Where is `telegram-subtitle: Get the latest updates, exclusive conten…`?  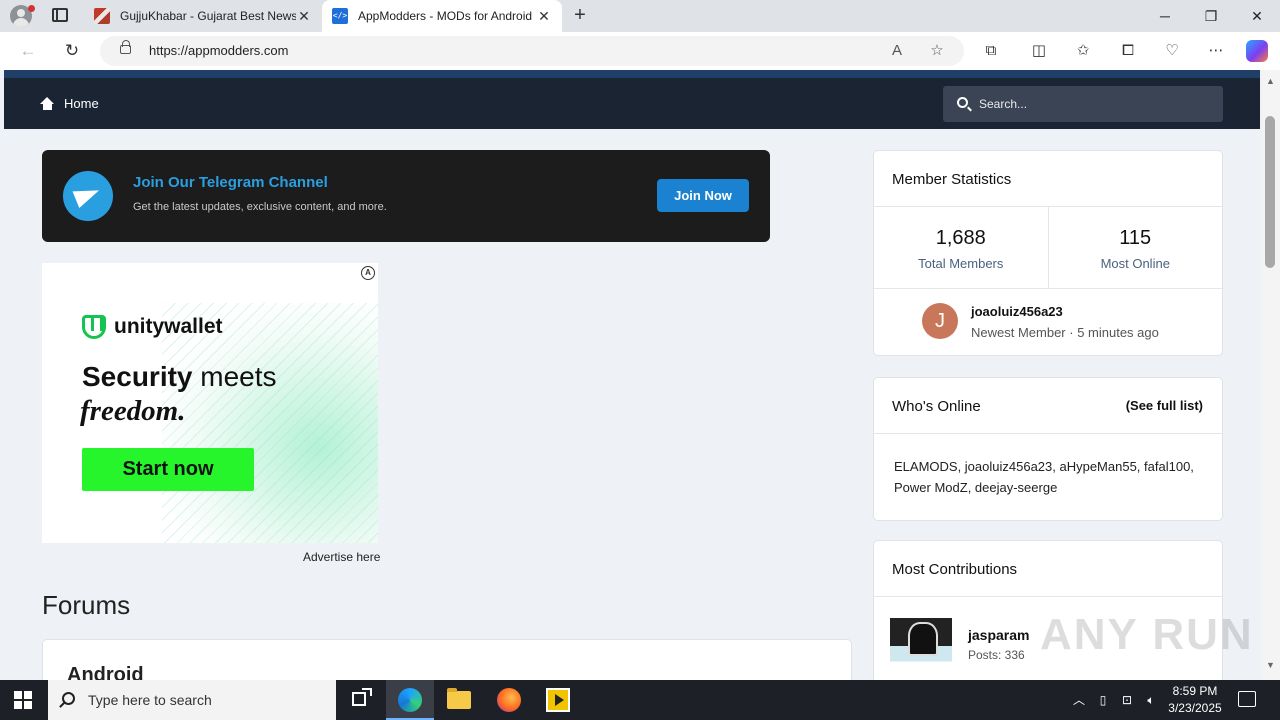 telegram-subtitle: Get the latest updates, exclusive conten… is located at coordinates (260, 207).